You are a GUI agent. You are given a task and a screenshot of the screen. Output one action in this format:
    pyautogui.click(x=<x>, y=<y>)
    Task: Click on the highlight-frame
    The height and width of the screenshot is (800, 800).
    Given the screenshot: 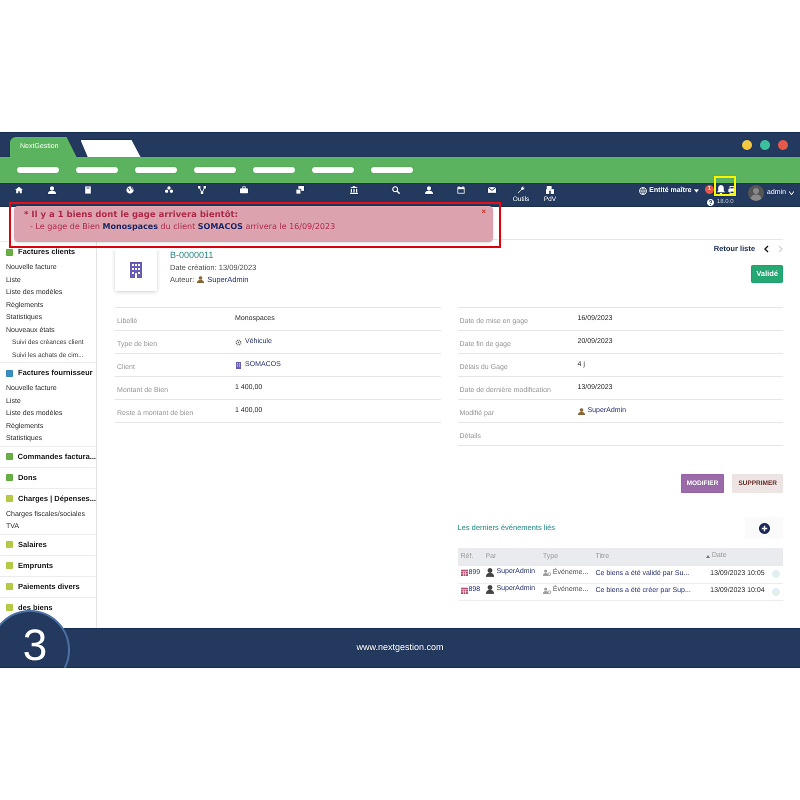 What is the action you would take?
    pyautogui.click(x=725, y=186)
    